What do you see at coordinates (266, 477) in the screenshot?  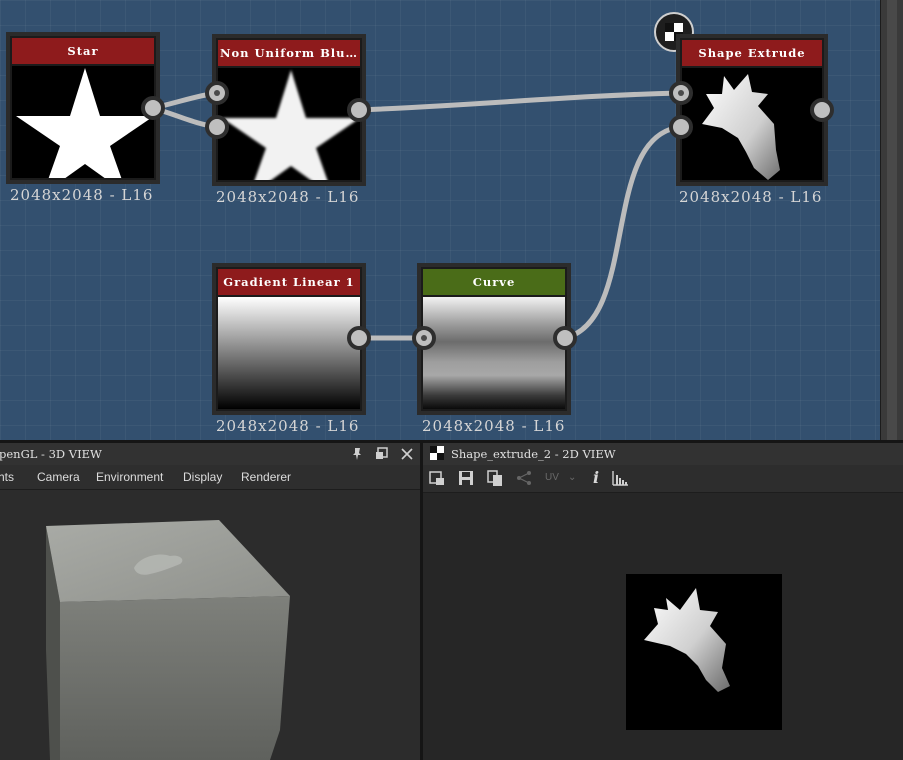 I see `menu-renderer: Renderer` at bounding box center [266, 477].